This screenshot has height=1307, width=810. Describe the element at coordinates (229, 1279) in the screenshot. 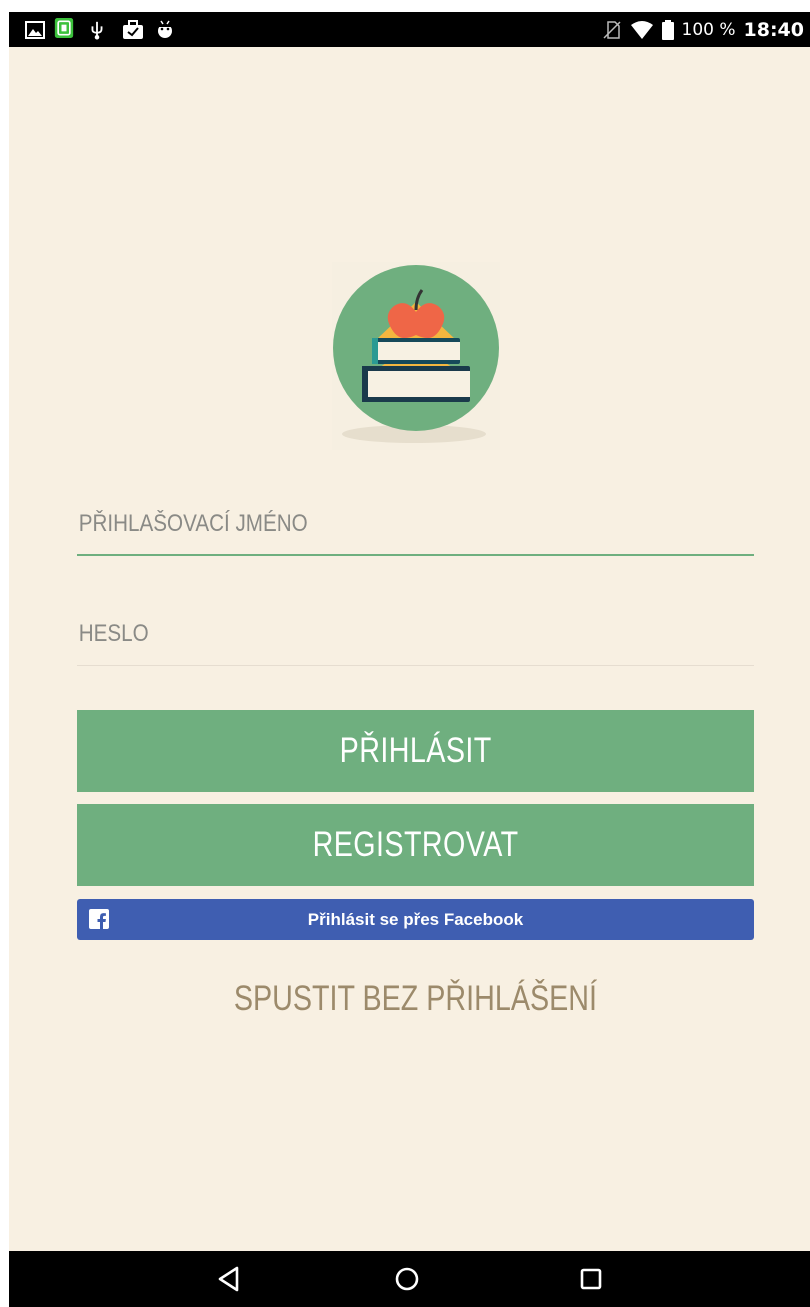

I see `back-triangle-icon` at that location.